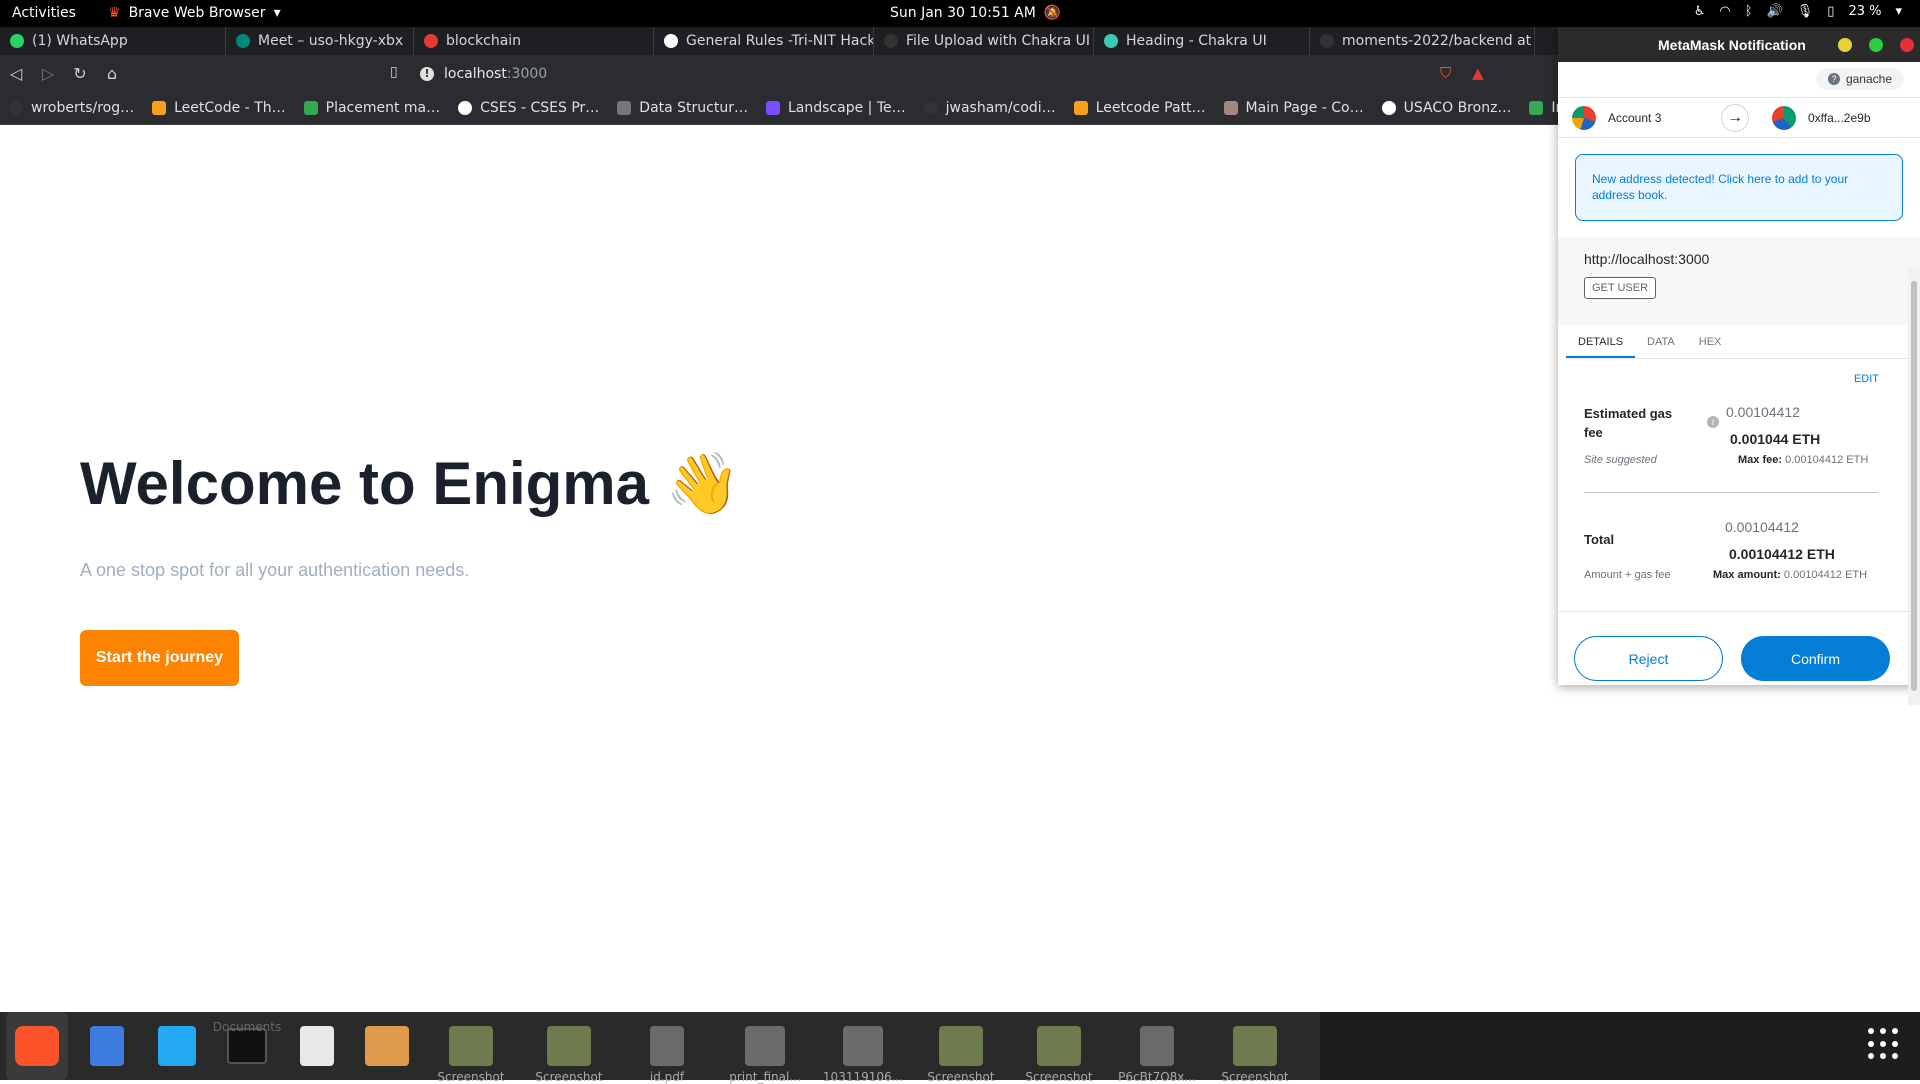 The height and width of the screenshot is (1084, 1920). Describe the element at coordinates (960, 74) in the screenshot. I see `address-bar: ! localhost:3000` at that location.